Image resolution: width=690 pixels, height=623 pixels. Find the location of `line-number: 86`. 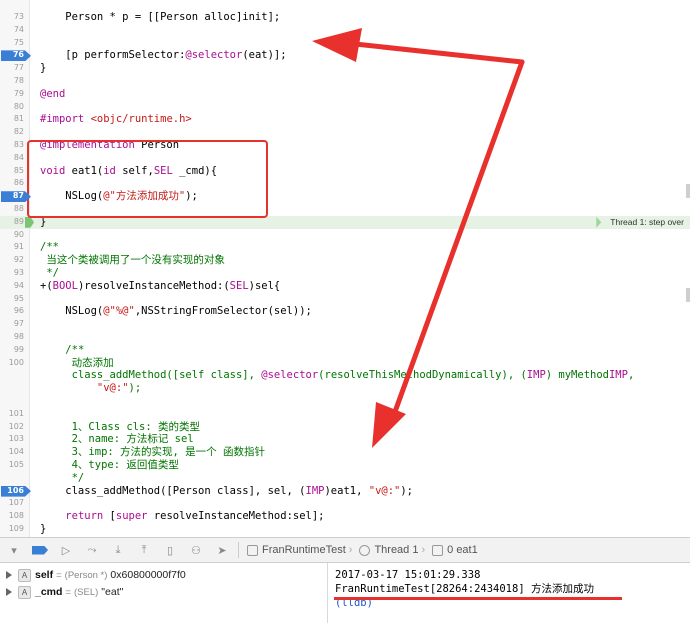

line-number: 86 is located at coordinates (18, 183).